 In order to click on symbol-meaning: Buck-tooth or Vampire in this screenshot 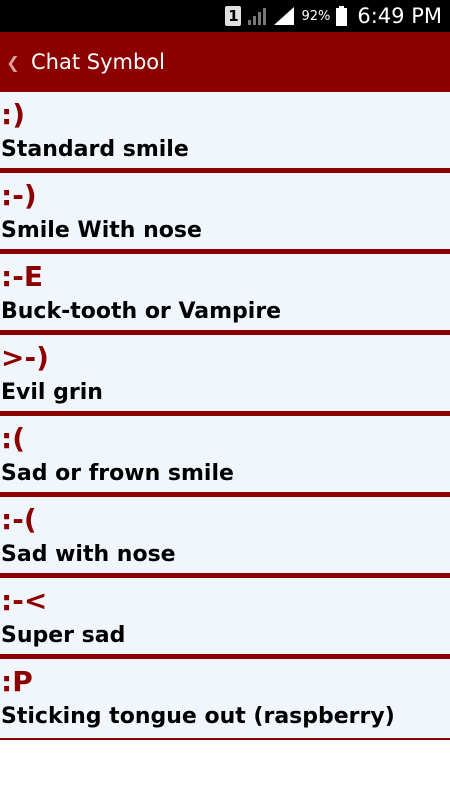, I will do `click(141, 311)`.